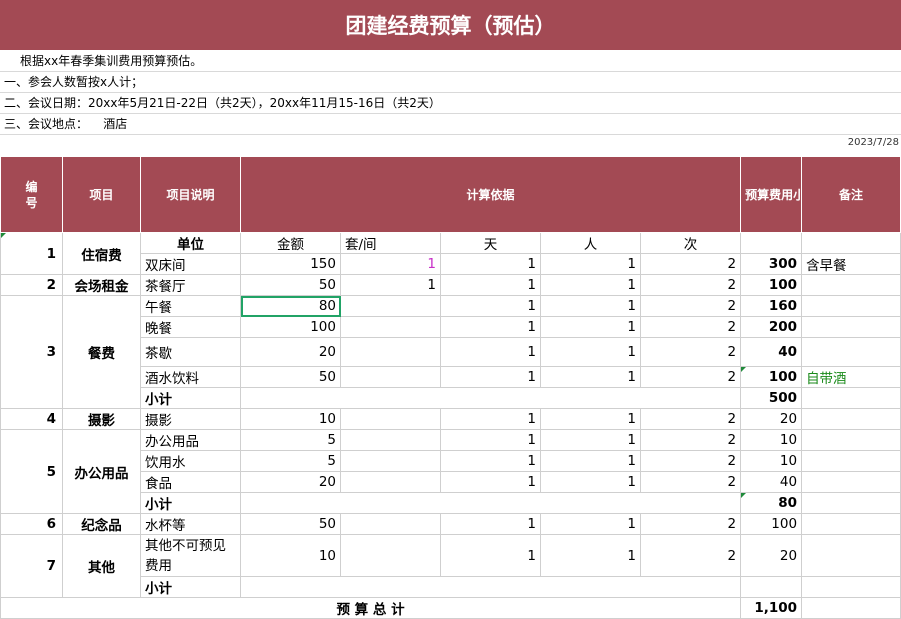  What do you see at coordinates (590, 243) in the screenshot?
I see `subheader-person: 人` at bounding box center [590, 243].